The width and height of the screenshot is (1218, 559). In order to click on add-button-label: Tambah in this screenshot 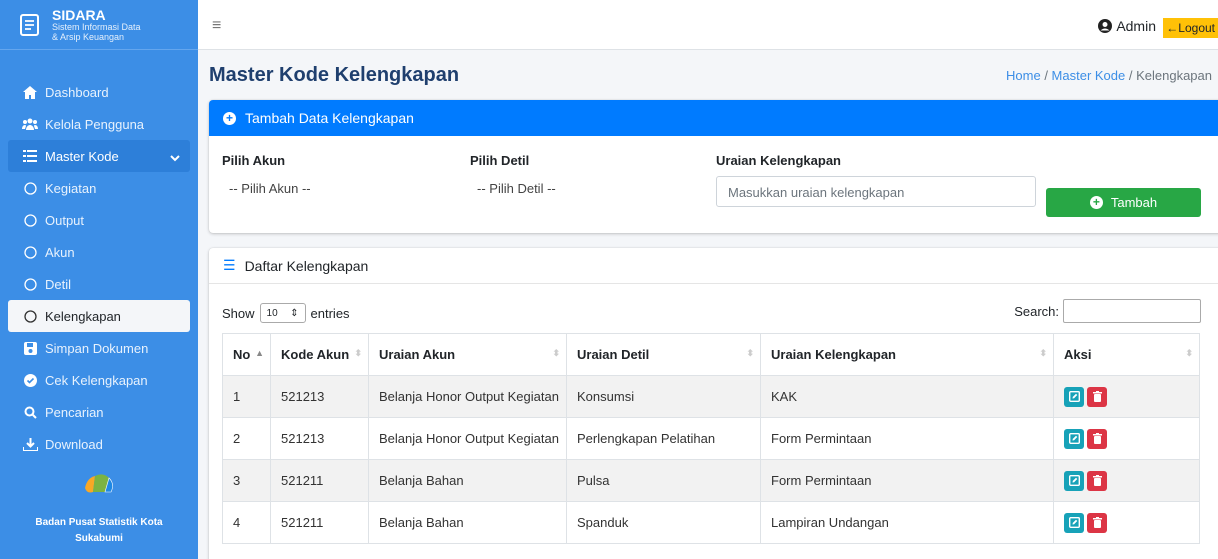, I will do `click(1134, 202)`.